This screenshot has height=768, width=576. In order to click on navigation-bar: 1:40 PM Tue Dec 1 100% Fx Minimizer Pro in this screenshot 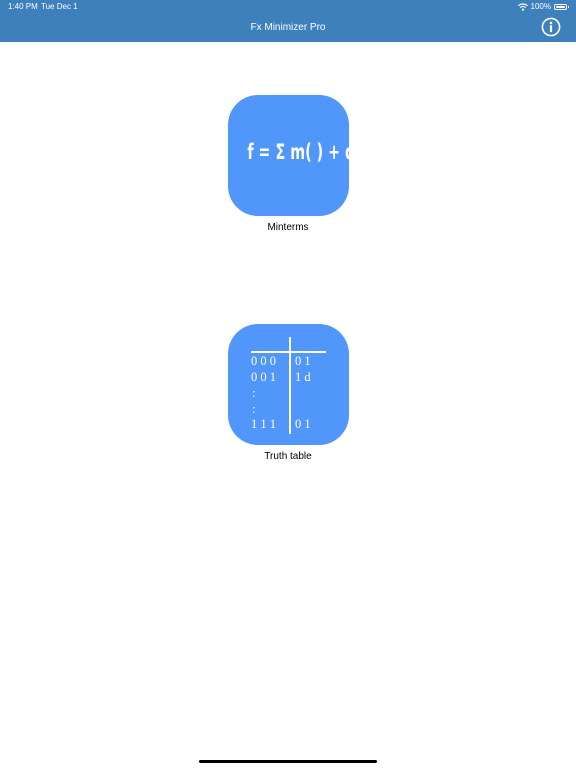, I will do `click(288, 21)`.